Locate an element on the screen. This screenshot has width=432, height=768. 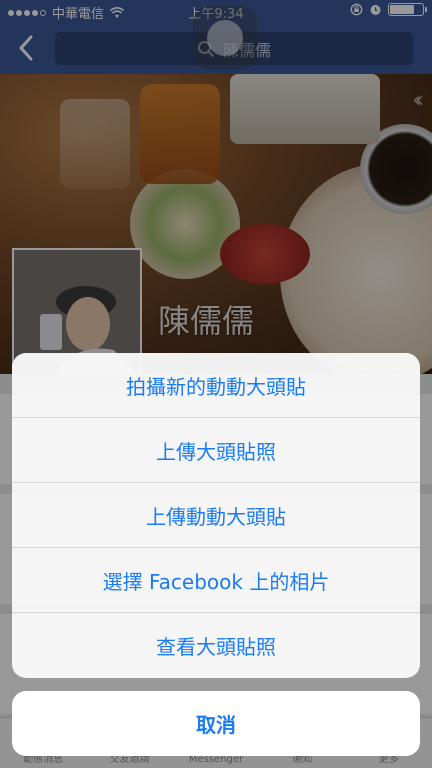
take-new-profile-video-button: 拍攝新的動動大頭貼 is located at coordinates (216, 385).